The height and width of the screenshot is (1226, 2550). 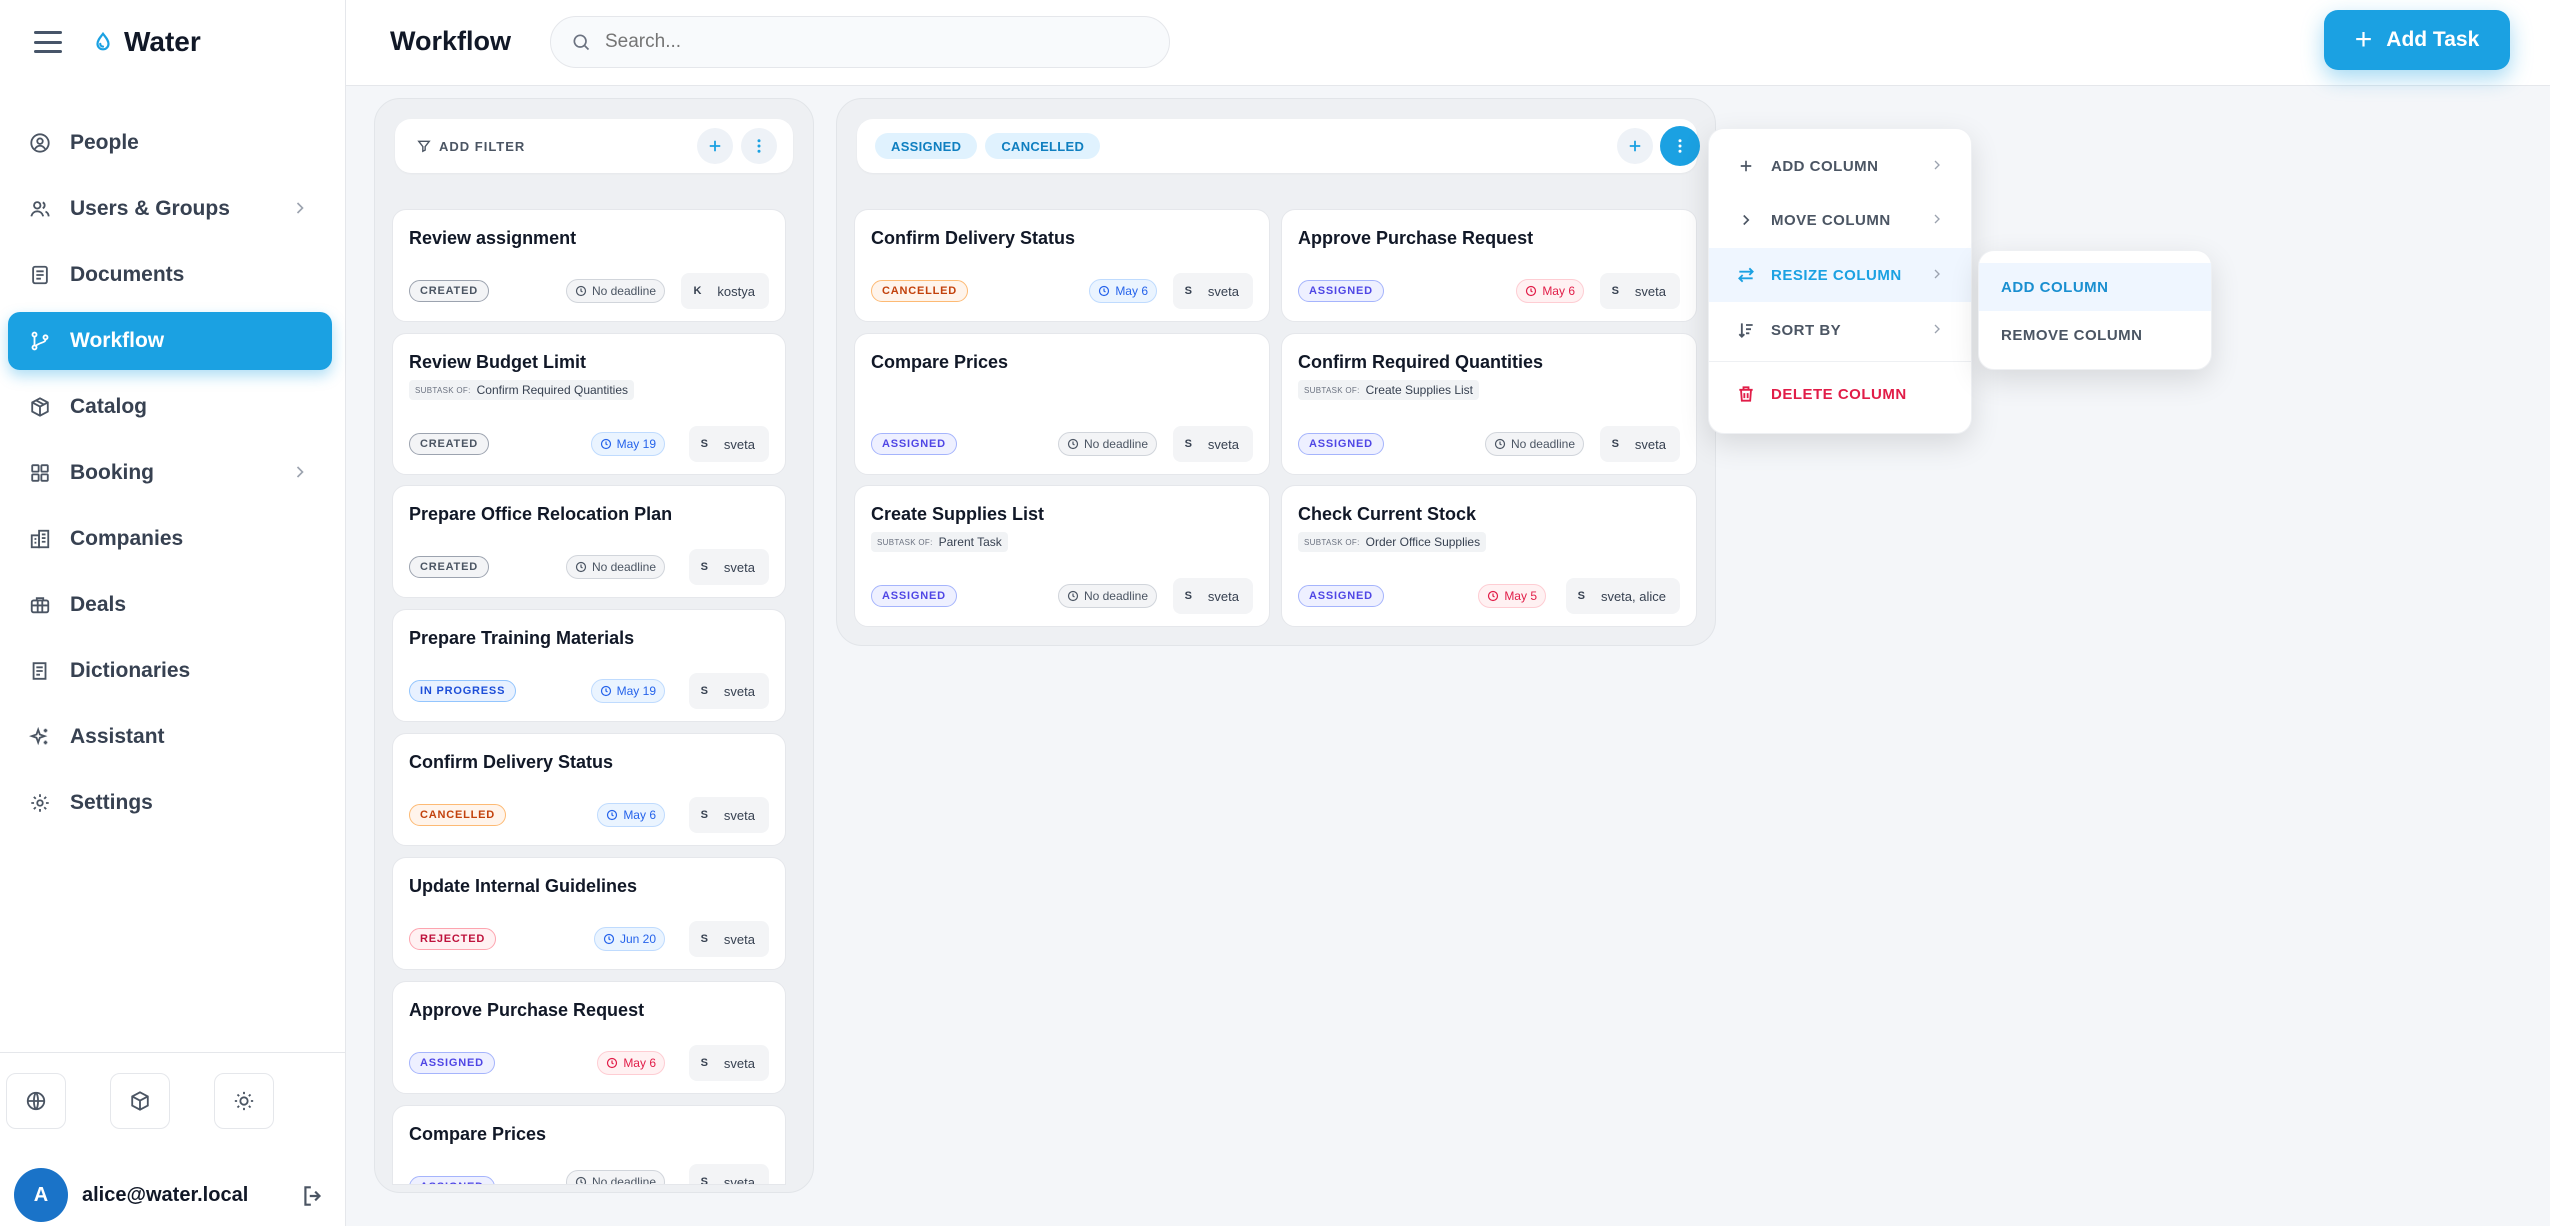 What do you see at coordinates (1489, 404) in the screenshot?
I see `task-card: Confirm Required Quantities SUBTASK OF` at bounding box center [1489, 404].